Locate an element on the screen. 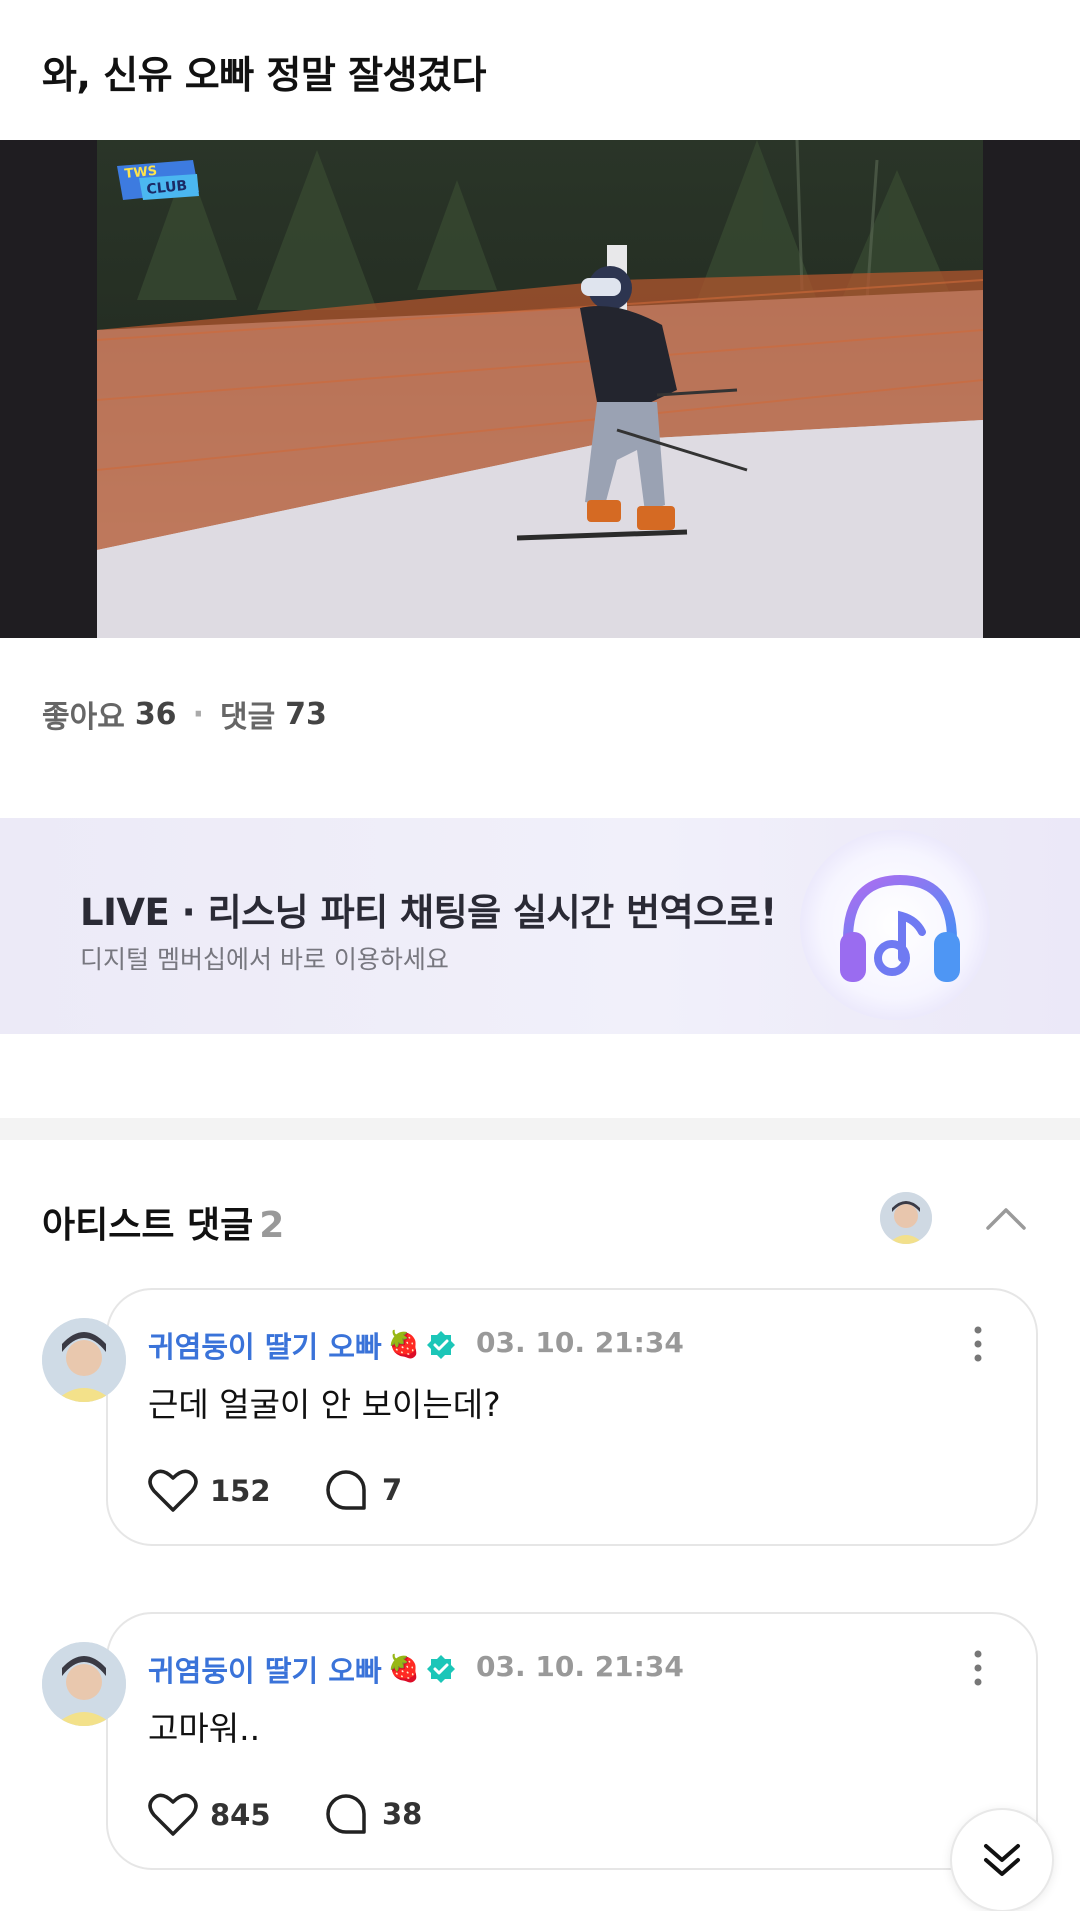 The width and height of the screenshot is (1080, 1911). comment-text: 근데 얼굴이 안 보이는데? is located at coordinates (324, 1404).